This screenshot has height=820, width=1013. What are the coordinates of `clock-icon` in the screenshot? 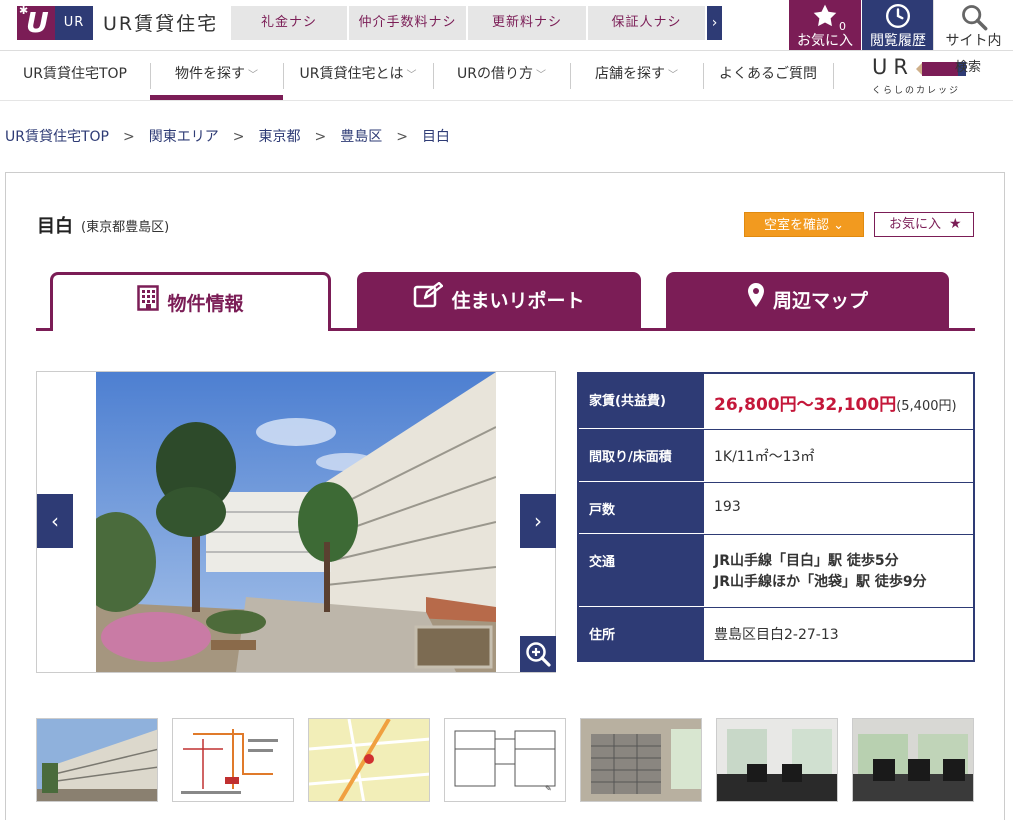 It's located at (898, 16).